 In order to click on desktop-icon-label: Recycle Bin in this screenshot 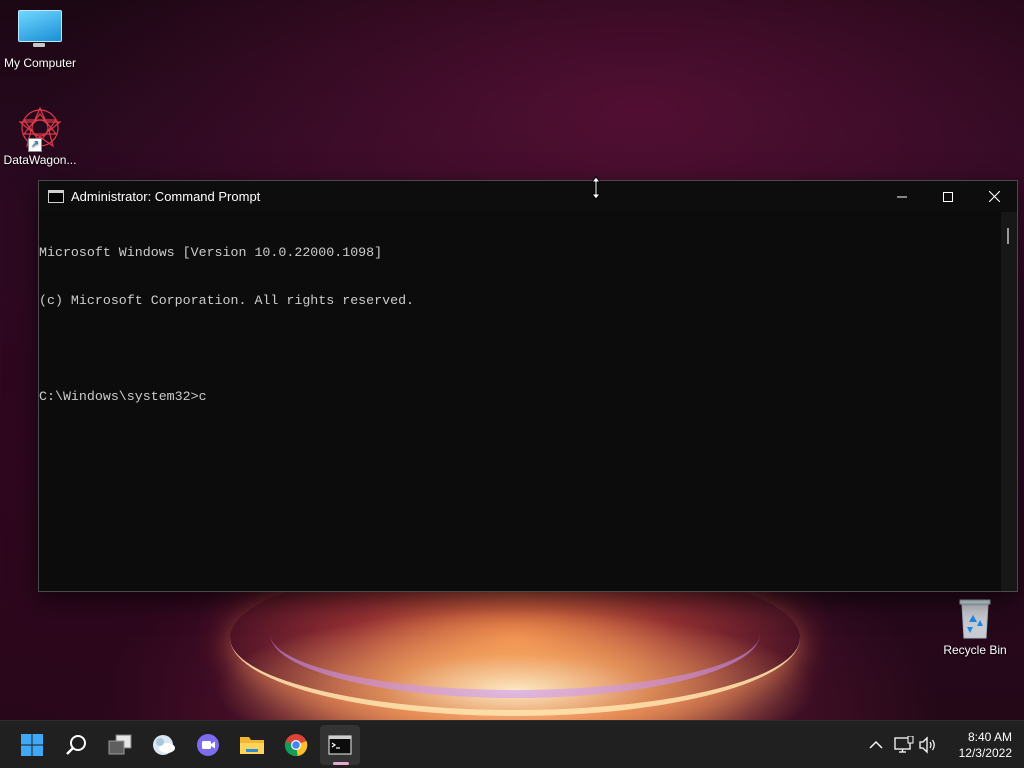, I will do `click(975, 650)`.